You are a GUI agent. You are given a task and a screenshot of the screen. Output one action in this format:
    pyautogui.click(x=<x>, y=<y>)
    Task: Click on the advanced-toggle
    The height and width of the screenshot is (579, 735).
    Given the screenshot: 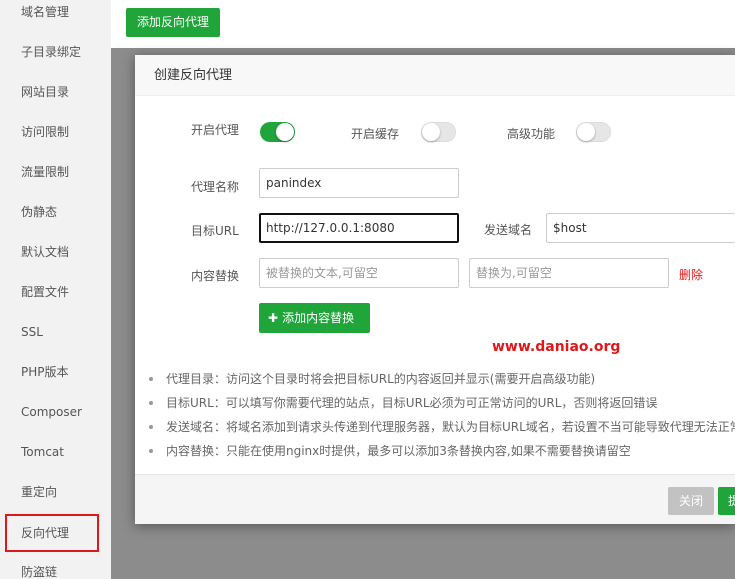 What is the action you would take?
    pyautogui.click(x=593, y=132)
    